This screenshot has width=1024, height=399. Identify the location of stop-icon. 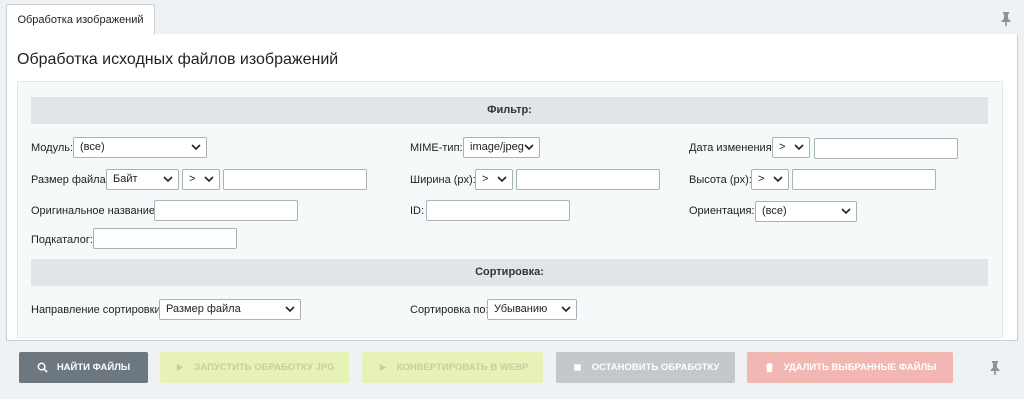
(577, 367).